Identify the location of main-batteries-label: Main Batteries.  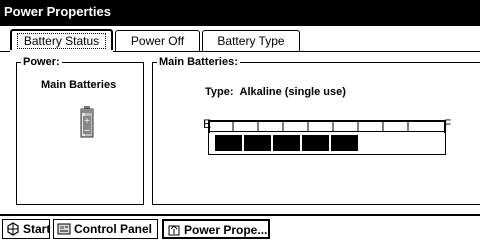
(79, 85).